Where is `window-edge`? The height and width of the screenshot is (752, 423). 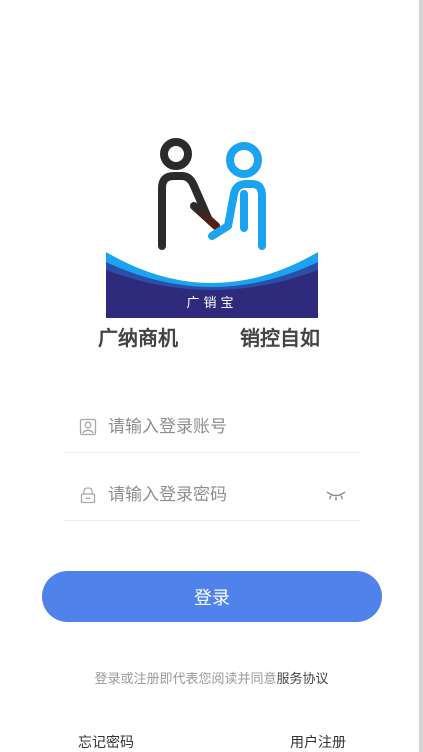 window-edge is located at coordinates (421, 376).